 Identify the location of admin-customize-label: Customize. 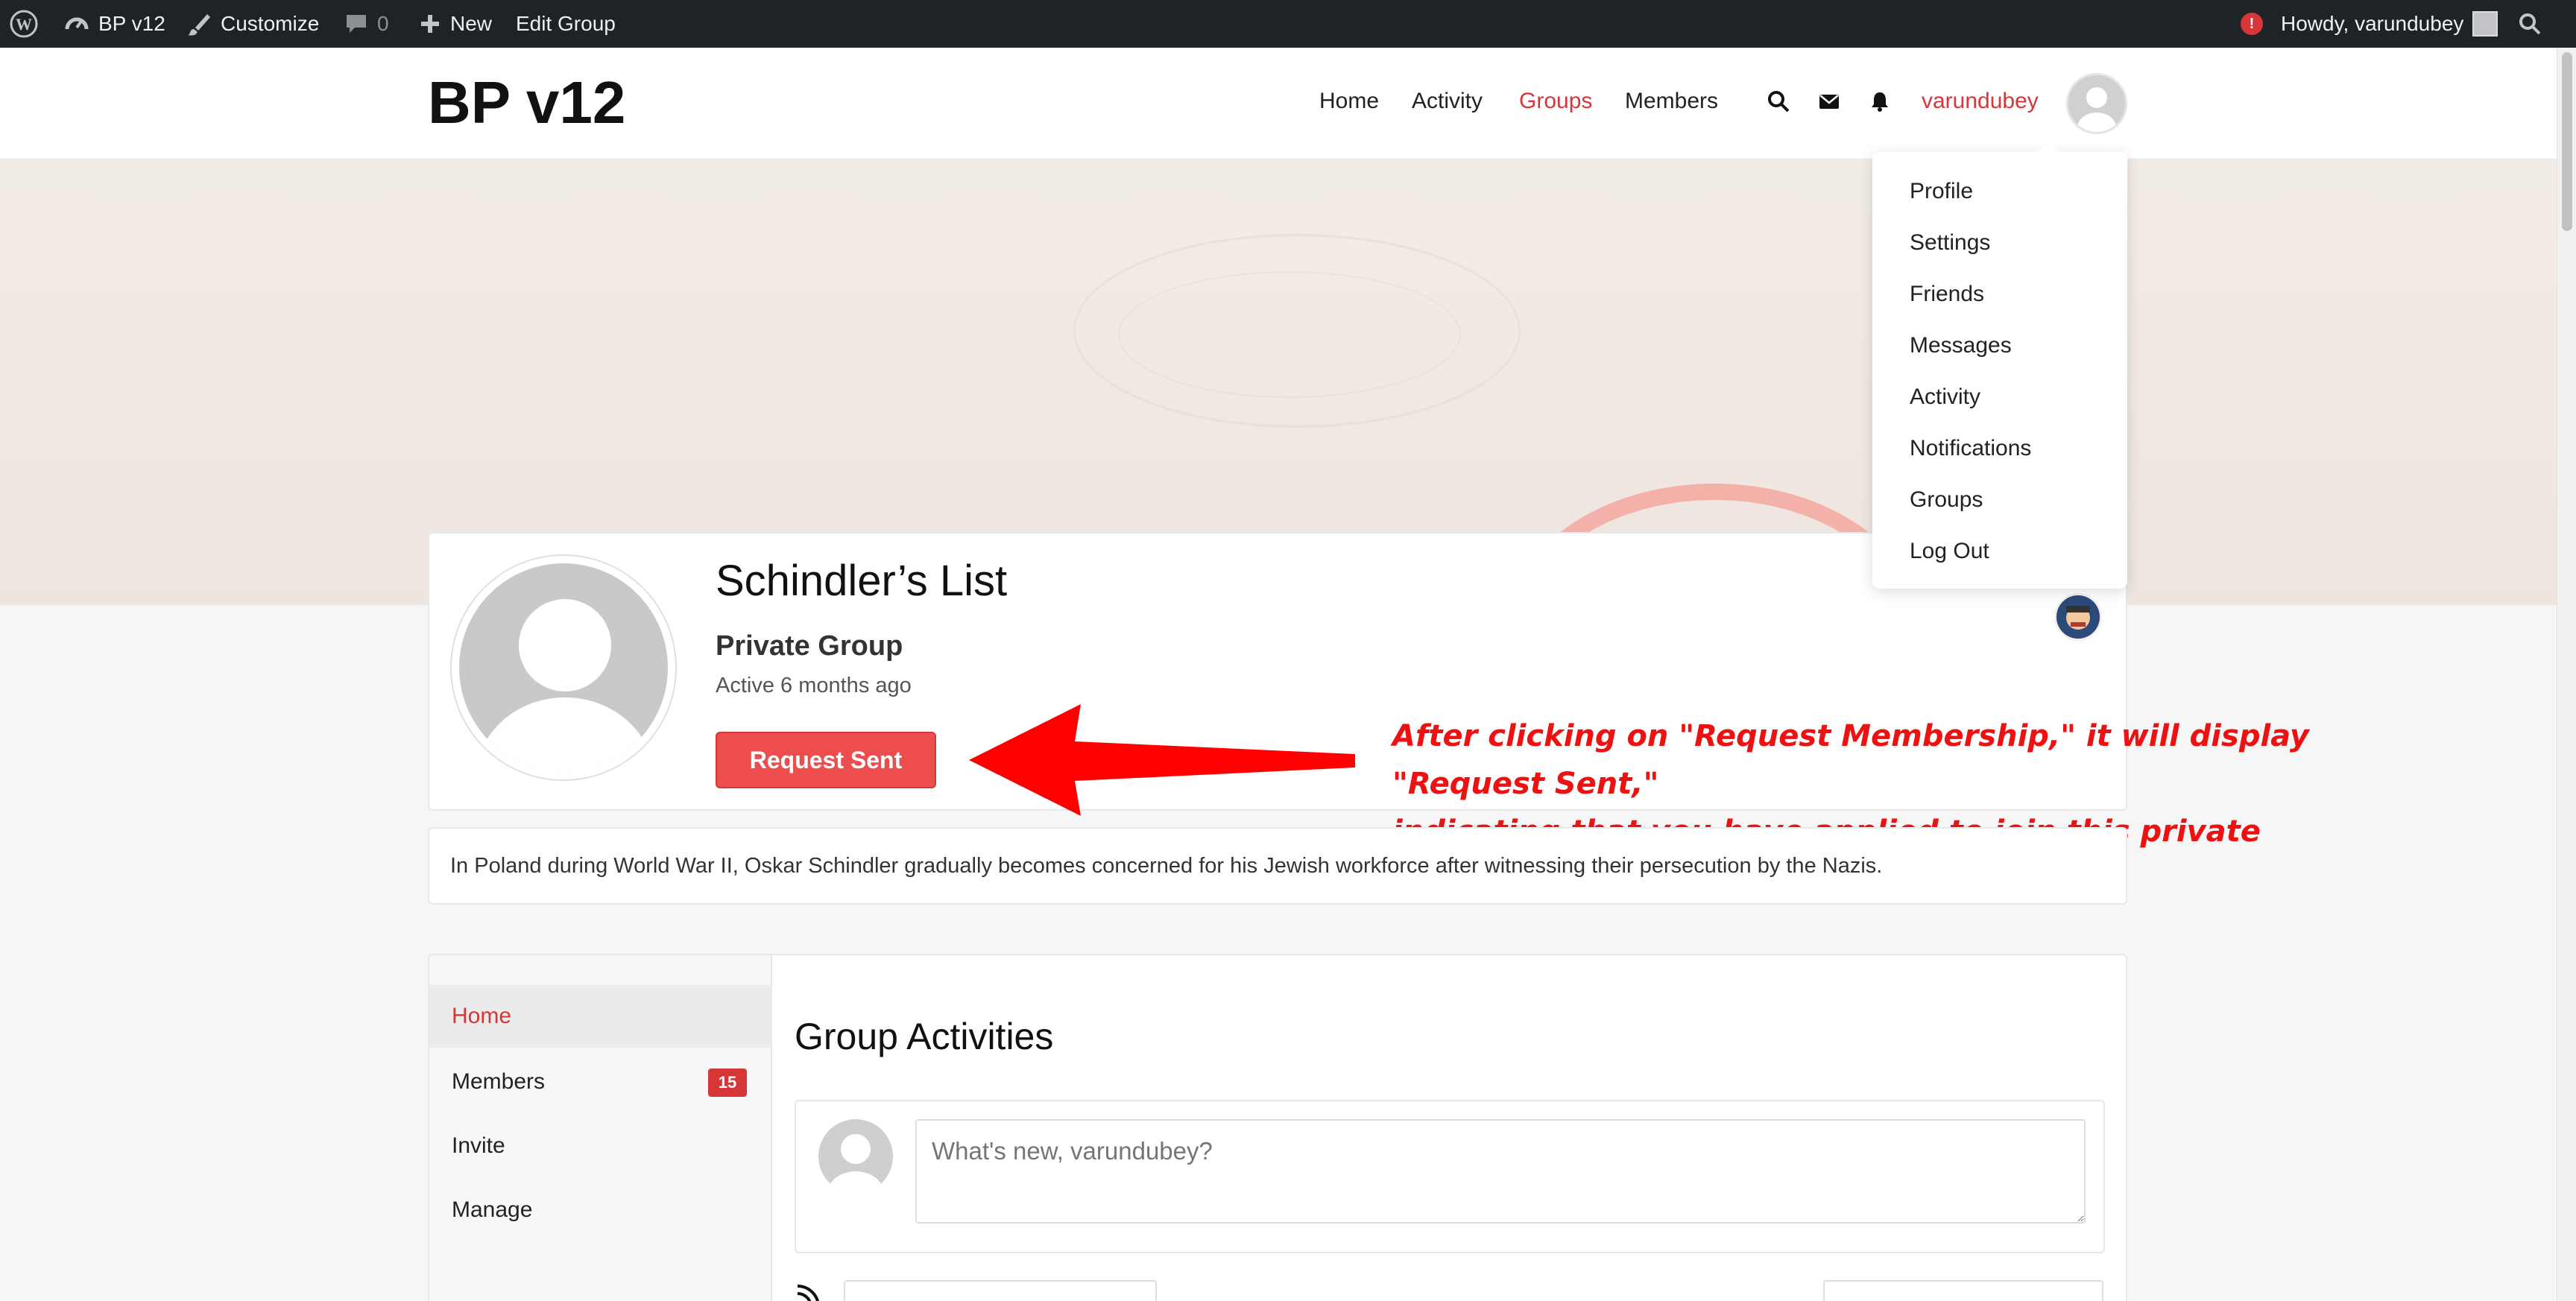
(270, 23).